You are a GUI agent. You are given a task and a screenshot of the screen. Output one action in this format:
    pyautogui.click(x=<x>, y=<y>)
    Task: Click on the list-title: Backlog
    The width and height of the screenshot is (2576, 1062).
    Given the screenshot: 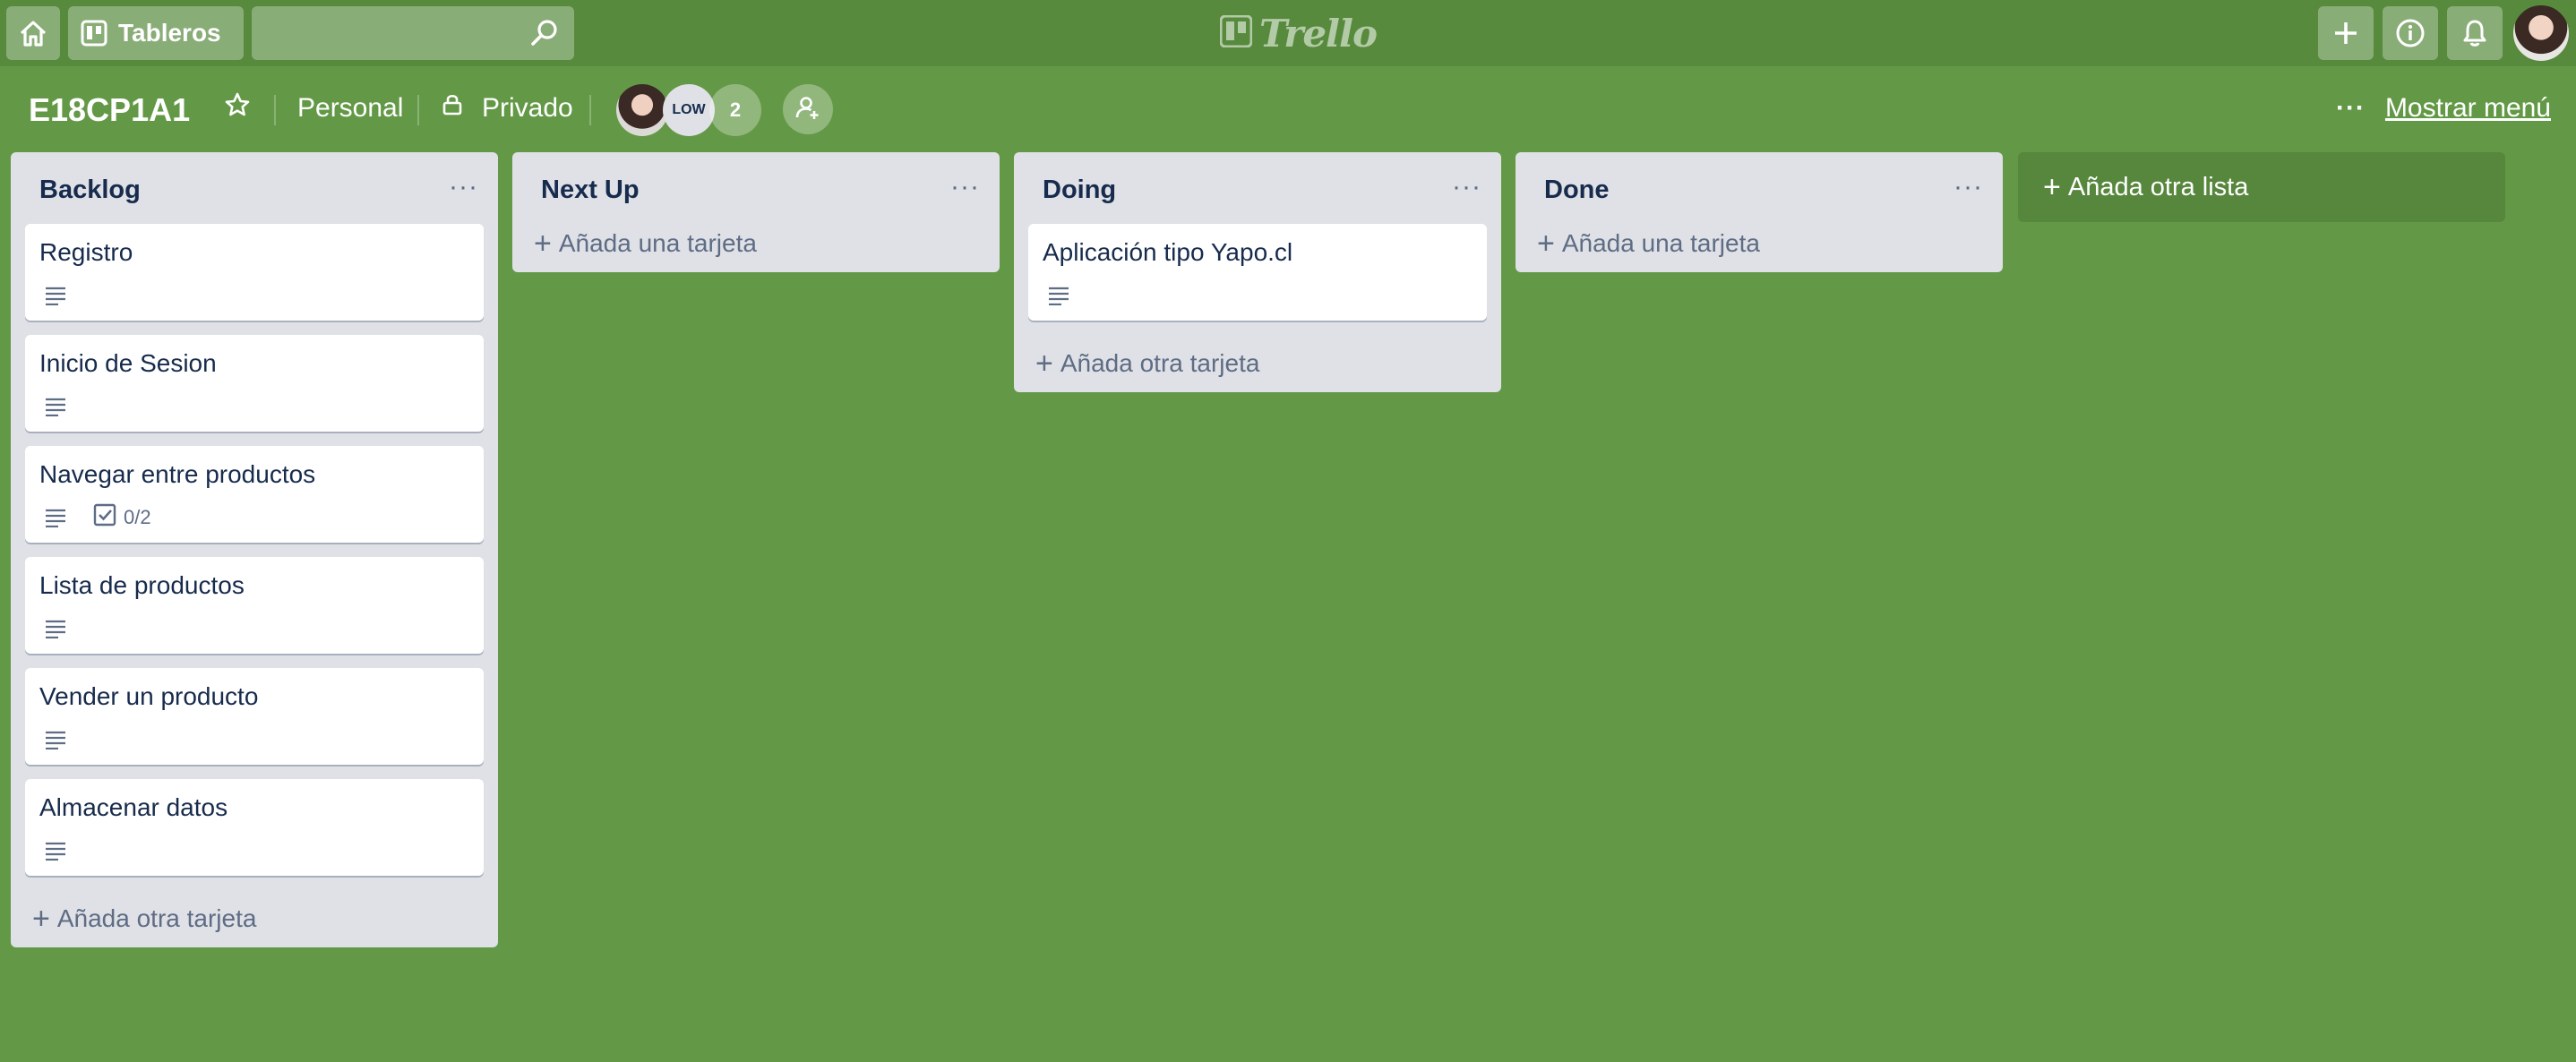 What is the action you would take?
    pyautogui.click(x=90, y=191)
    